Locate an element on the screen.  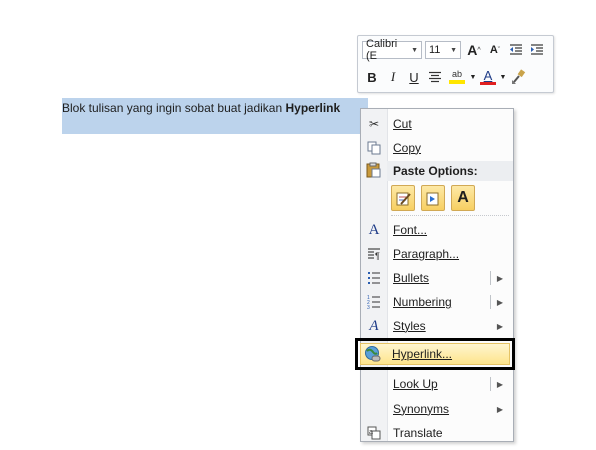
format-painter-button is located at coordinates (518, 77).